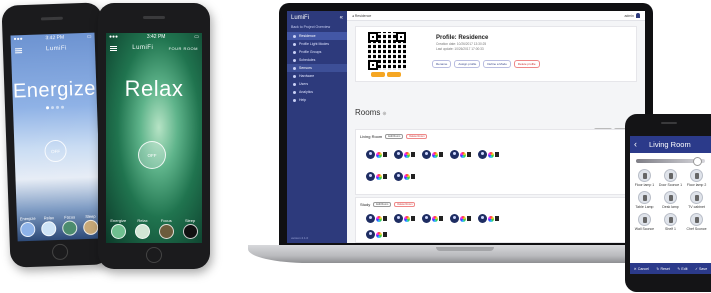  I want to click on lamp-tile: TV cabinet, so click(696, 200).